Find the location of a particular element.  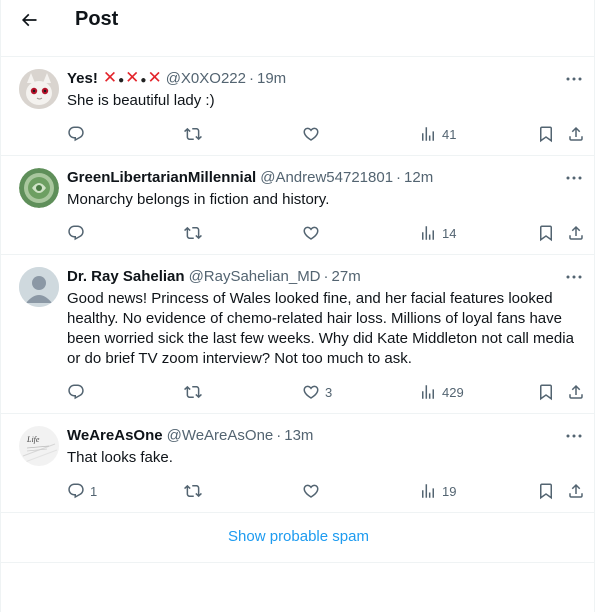

reply-text: Monarchy belongs in fiction and history. is located at coordinates (198, 199).